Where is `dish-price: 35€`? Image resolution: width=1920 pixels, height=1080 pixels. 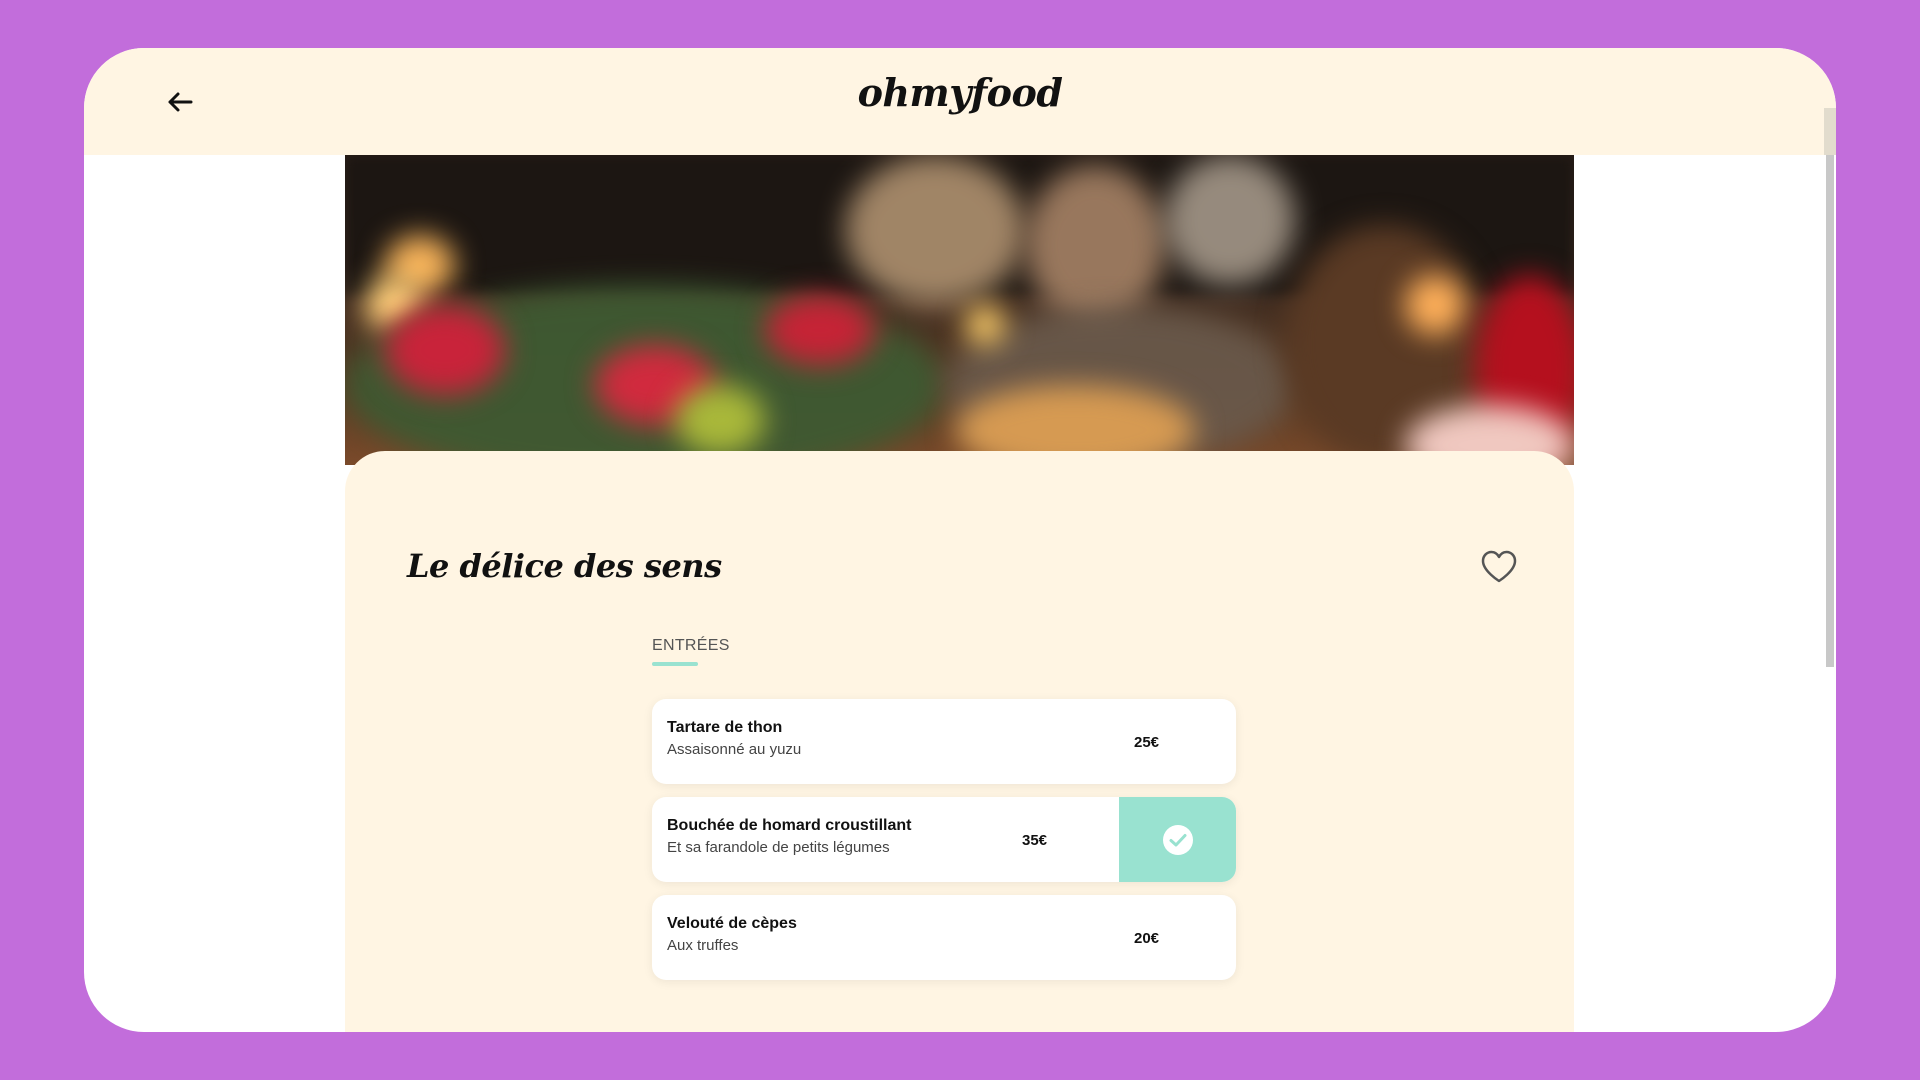 dish-price: 35€ is located at coordinates (1035, 840).